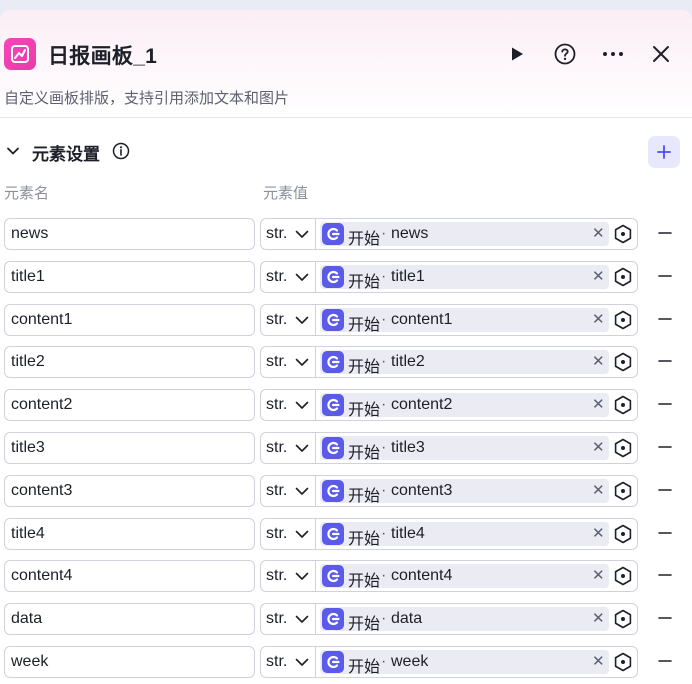 This screenshot has height=684, width=692. I want to click on help-button, so click(565, 54).